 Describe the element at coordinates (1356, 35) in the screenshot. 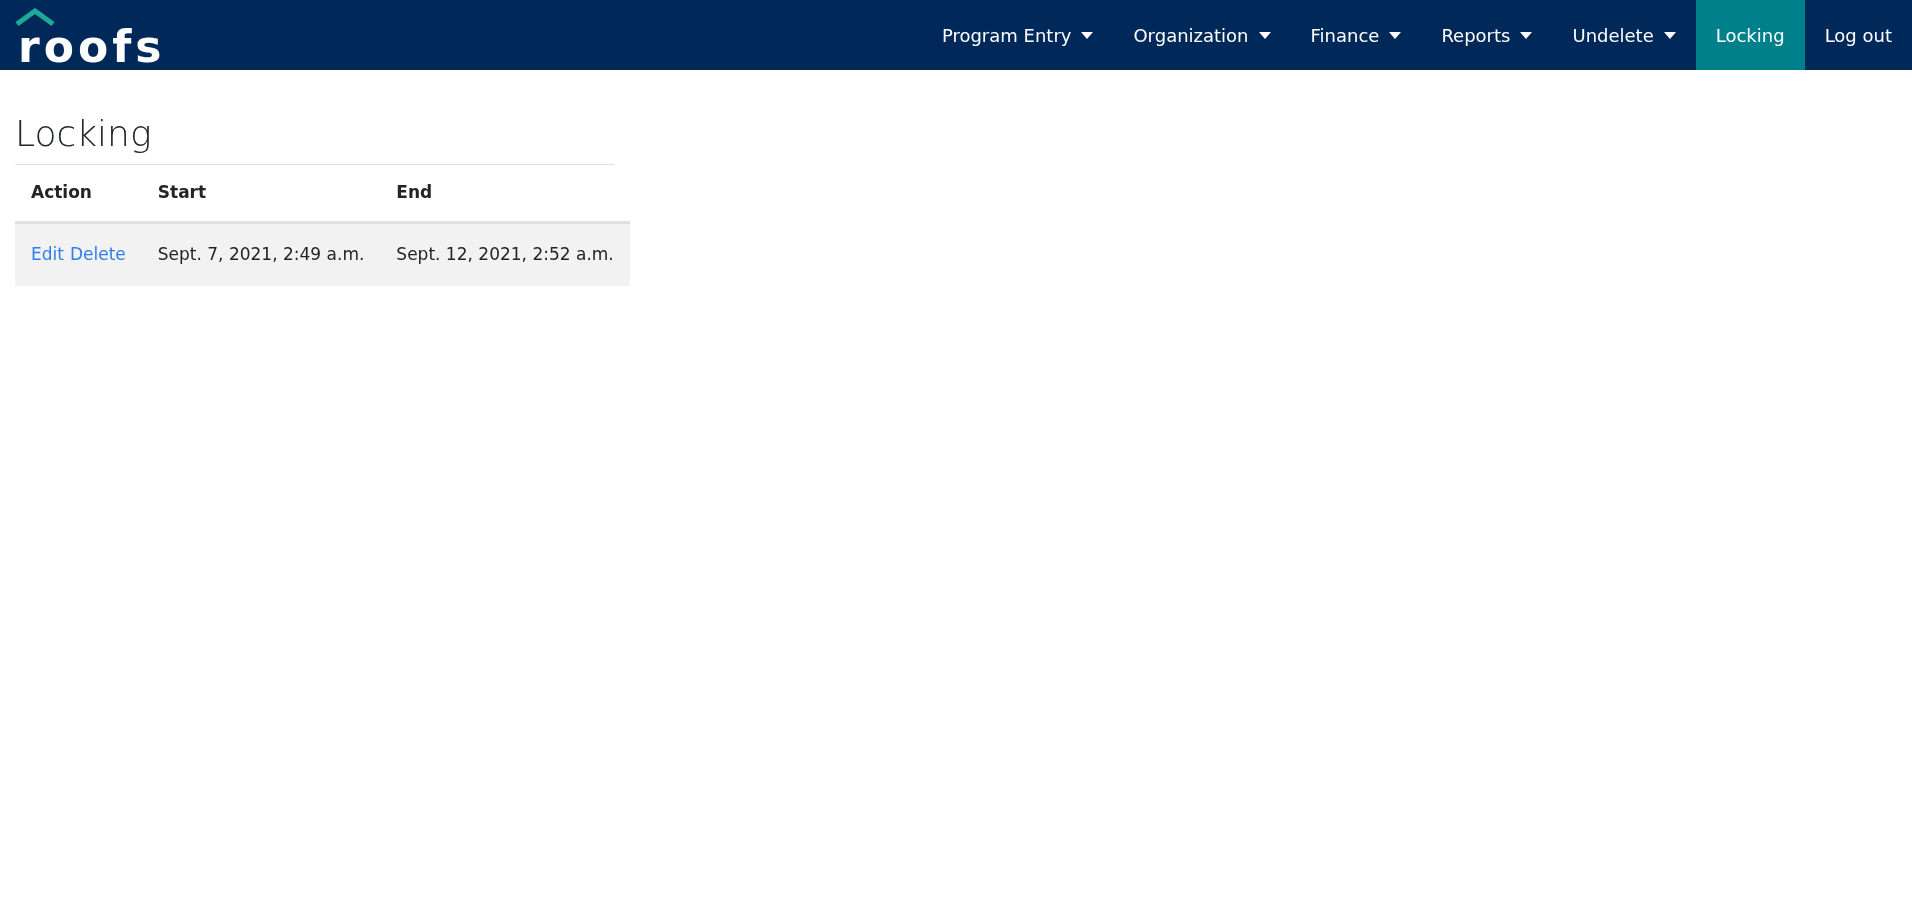

I see `nav-dropdown: Finance` at that location.